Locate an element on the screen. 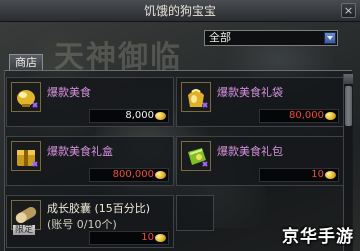 The width and height of the screenshot is (360, 251). category-dropdown-value: 全部 is located at coordinates (220, 37).